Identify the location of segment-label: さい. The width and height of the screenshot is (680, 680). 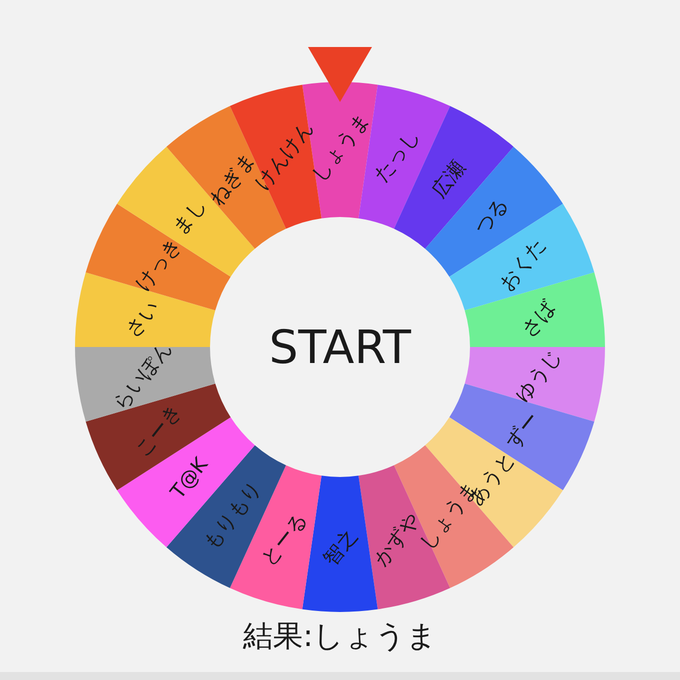
(142, 318).